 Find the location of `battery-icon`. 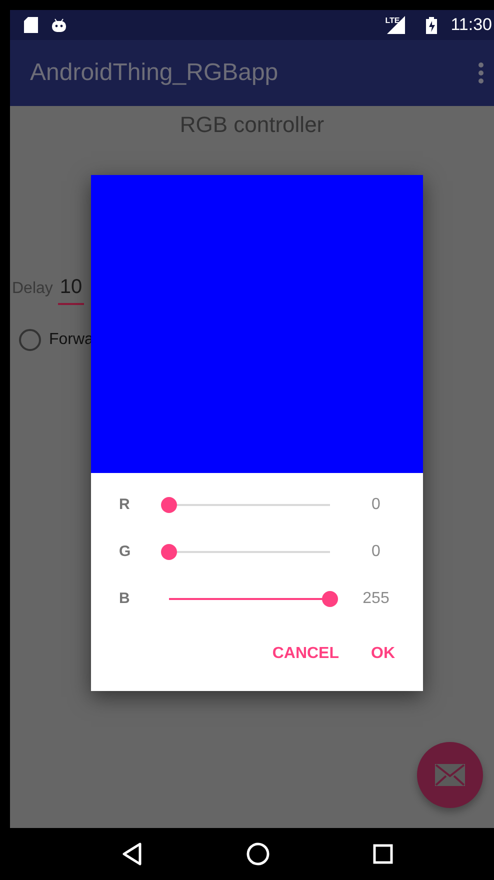

battery-icon is located at coordinates (431, 25).